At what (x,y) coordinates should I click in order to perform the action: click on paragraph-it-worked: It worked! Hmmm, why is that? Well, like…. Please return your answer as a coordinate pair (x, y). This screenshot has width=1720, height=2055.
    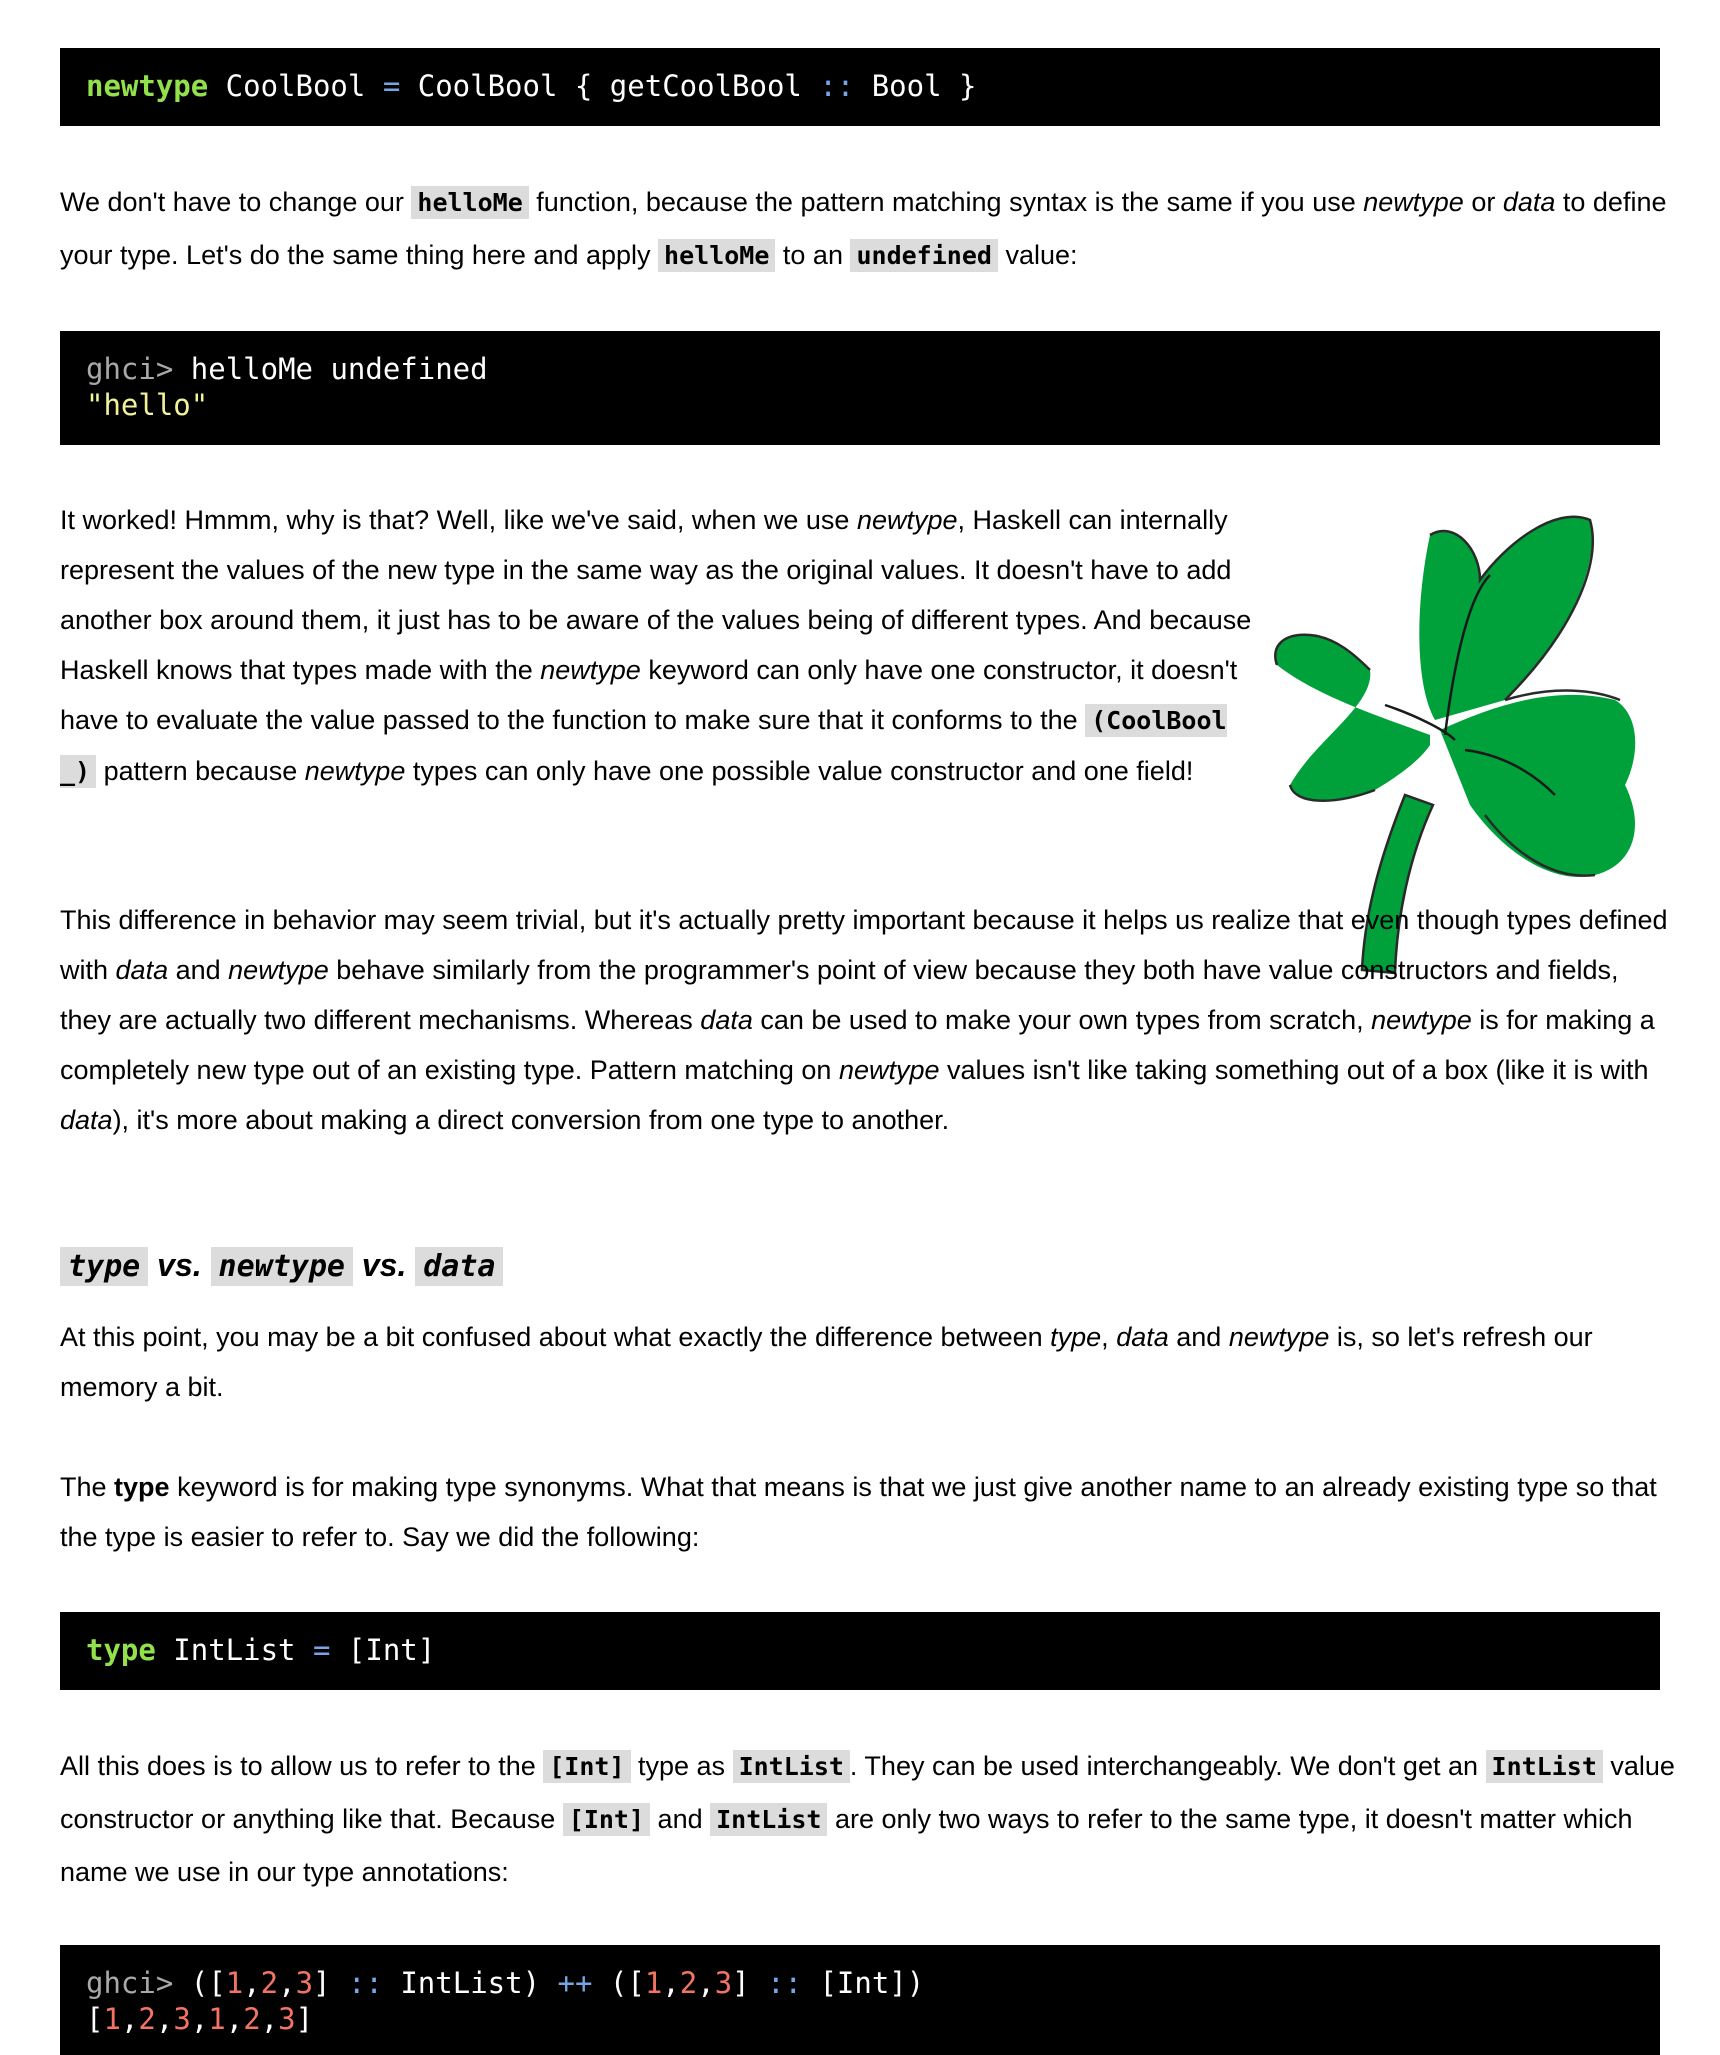
    Looking at the image, I should click on (660, 646).